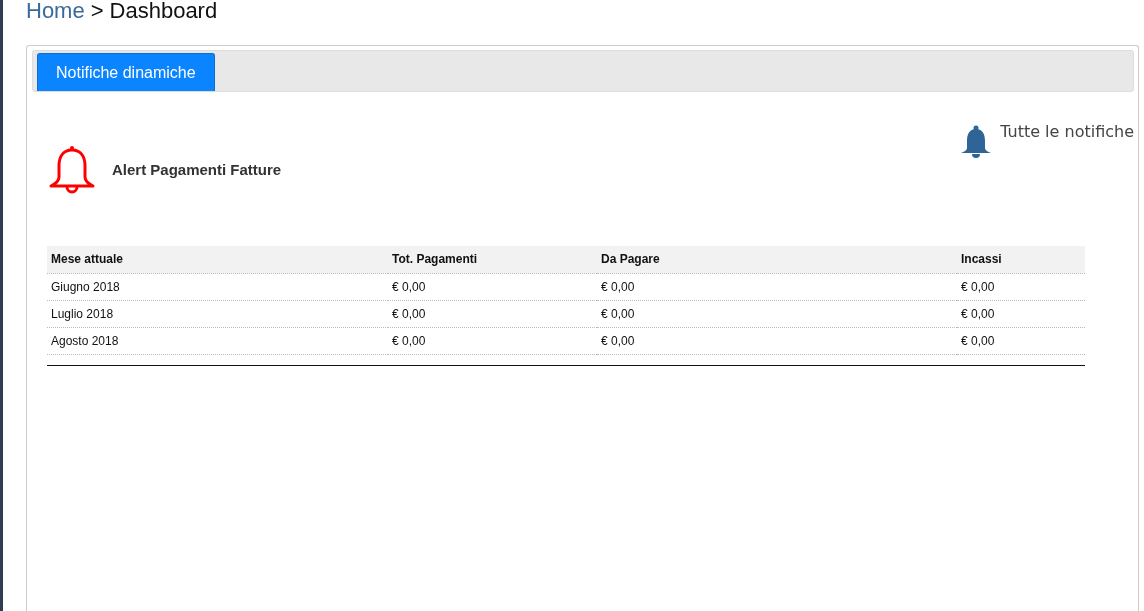 Image resolution: width=1144 pixels, height=611 pixels. I want to click on column-header: Mese attuale, so click(217, 259).